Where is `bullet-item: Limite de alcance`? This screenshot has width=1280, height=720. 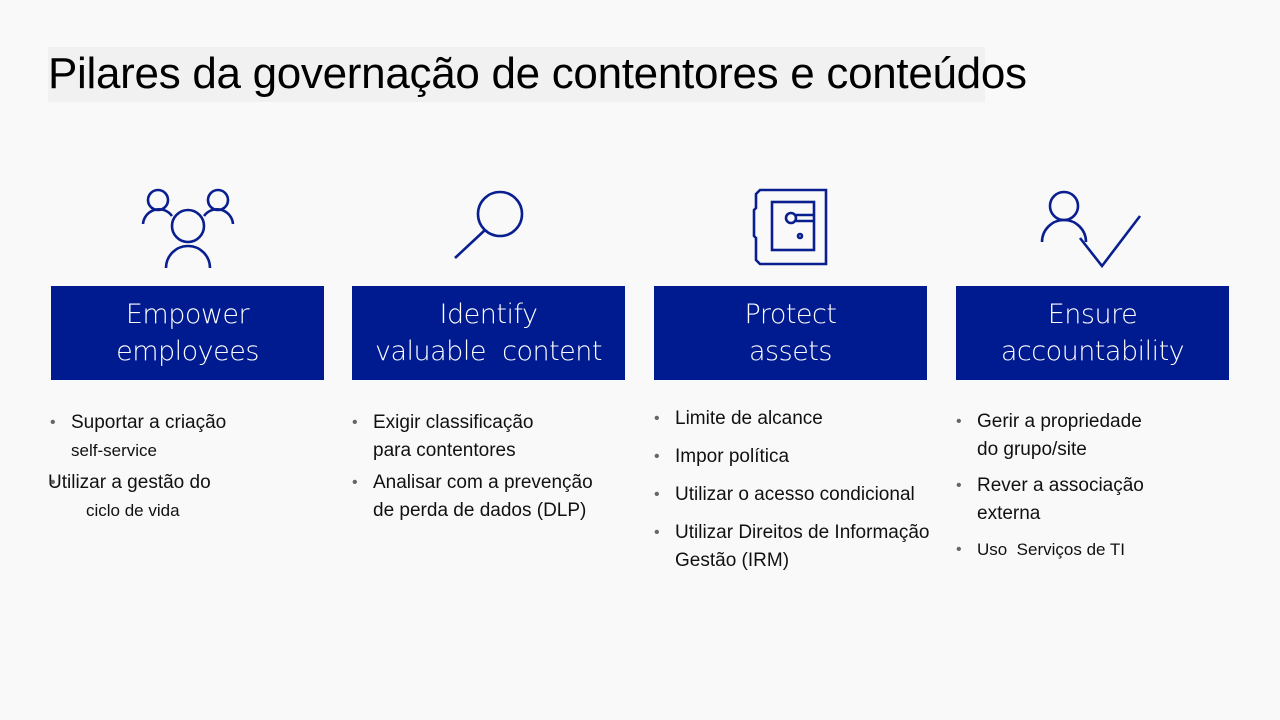
bullet-item: Limite de alcance is located at coordinates (791, 419).